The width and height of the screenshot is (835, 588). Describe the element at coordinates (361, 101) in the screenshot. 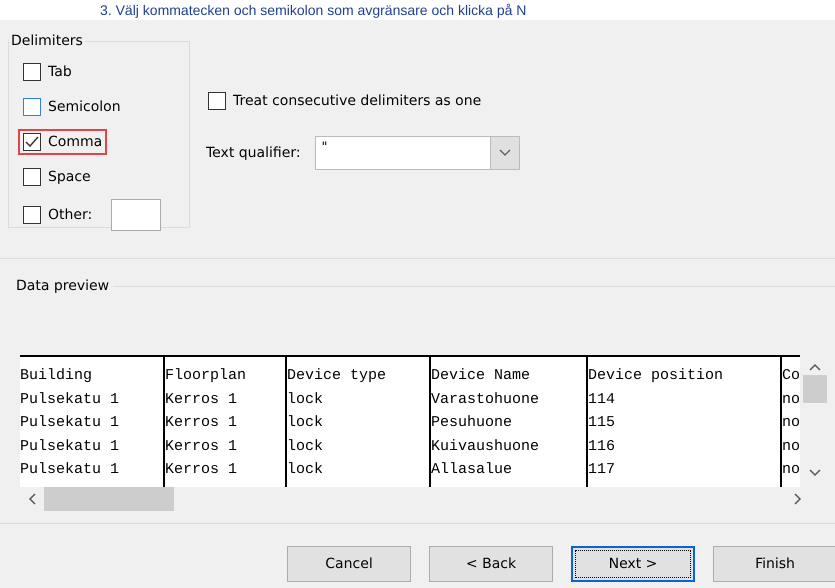

I see `checkbox-option: Treat consecutive delimiters as one` at that location.